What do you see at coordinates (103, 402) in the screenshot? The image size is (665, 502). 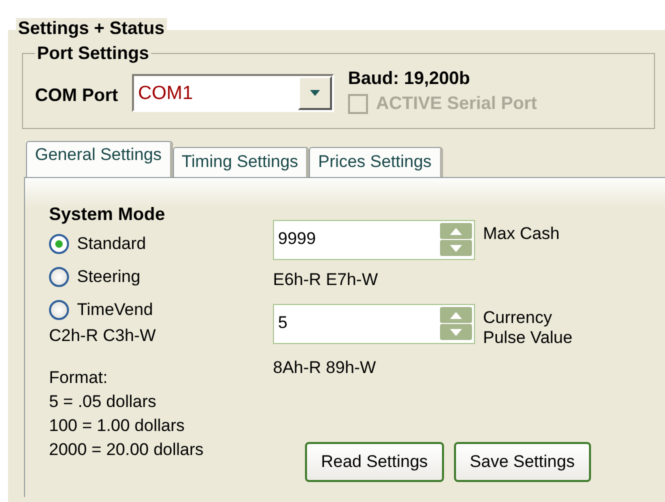 I see `format-line: 5 = .05 dollars` at bounding box center [103, 402].